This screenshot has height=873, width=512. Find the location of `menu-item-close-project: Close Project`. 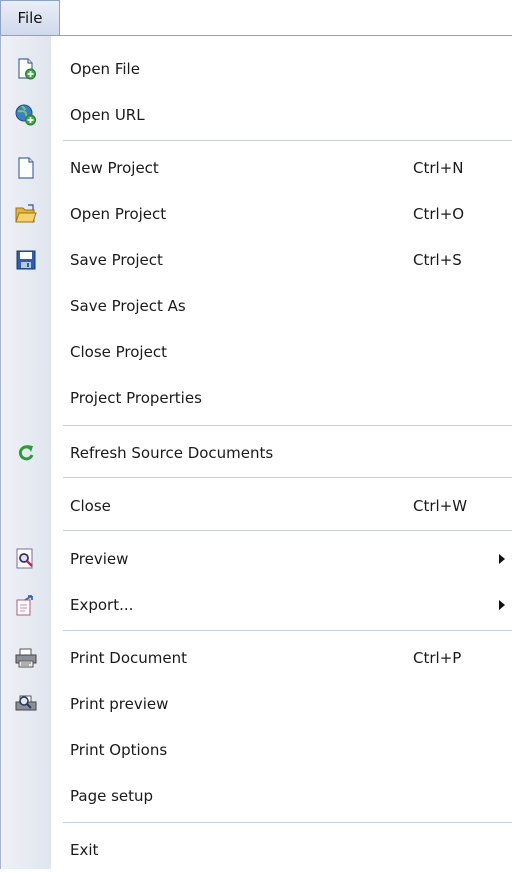

menu-item-close-project: Close Project is located at coordinates (256, 352).